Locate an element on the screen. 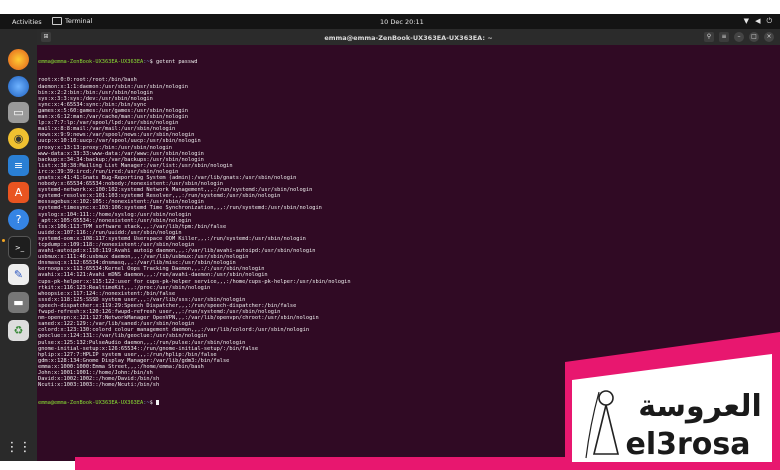 This screenshot has height=470, width=780. files-icon: ▭ is located at coordinates (18, 112).